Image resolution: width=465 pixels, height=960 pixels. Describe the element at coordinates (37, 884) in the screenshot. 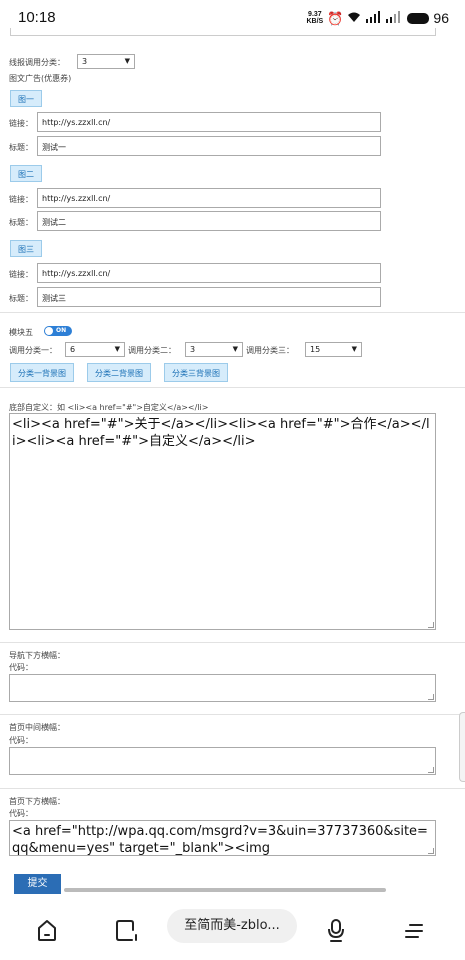

I see `submit-button: 提交` at that location.